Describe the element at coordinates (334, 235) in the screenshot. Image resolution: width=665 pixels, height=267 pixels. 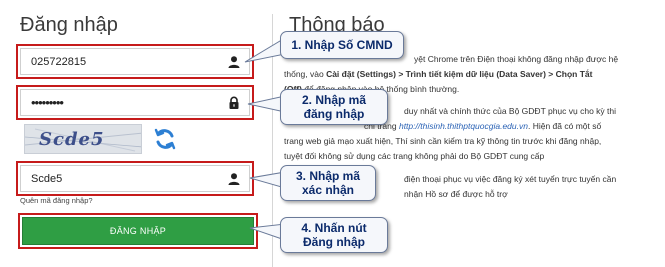
I see `callout-4: 4. Nhấn nút Đăng nhập` at that location.